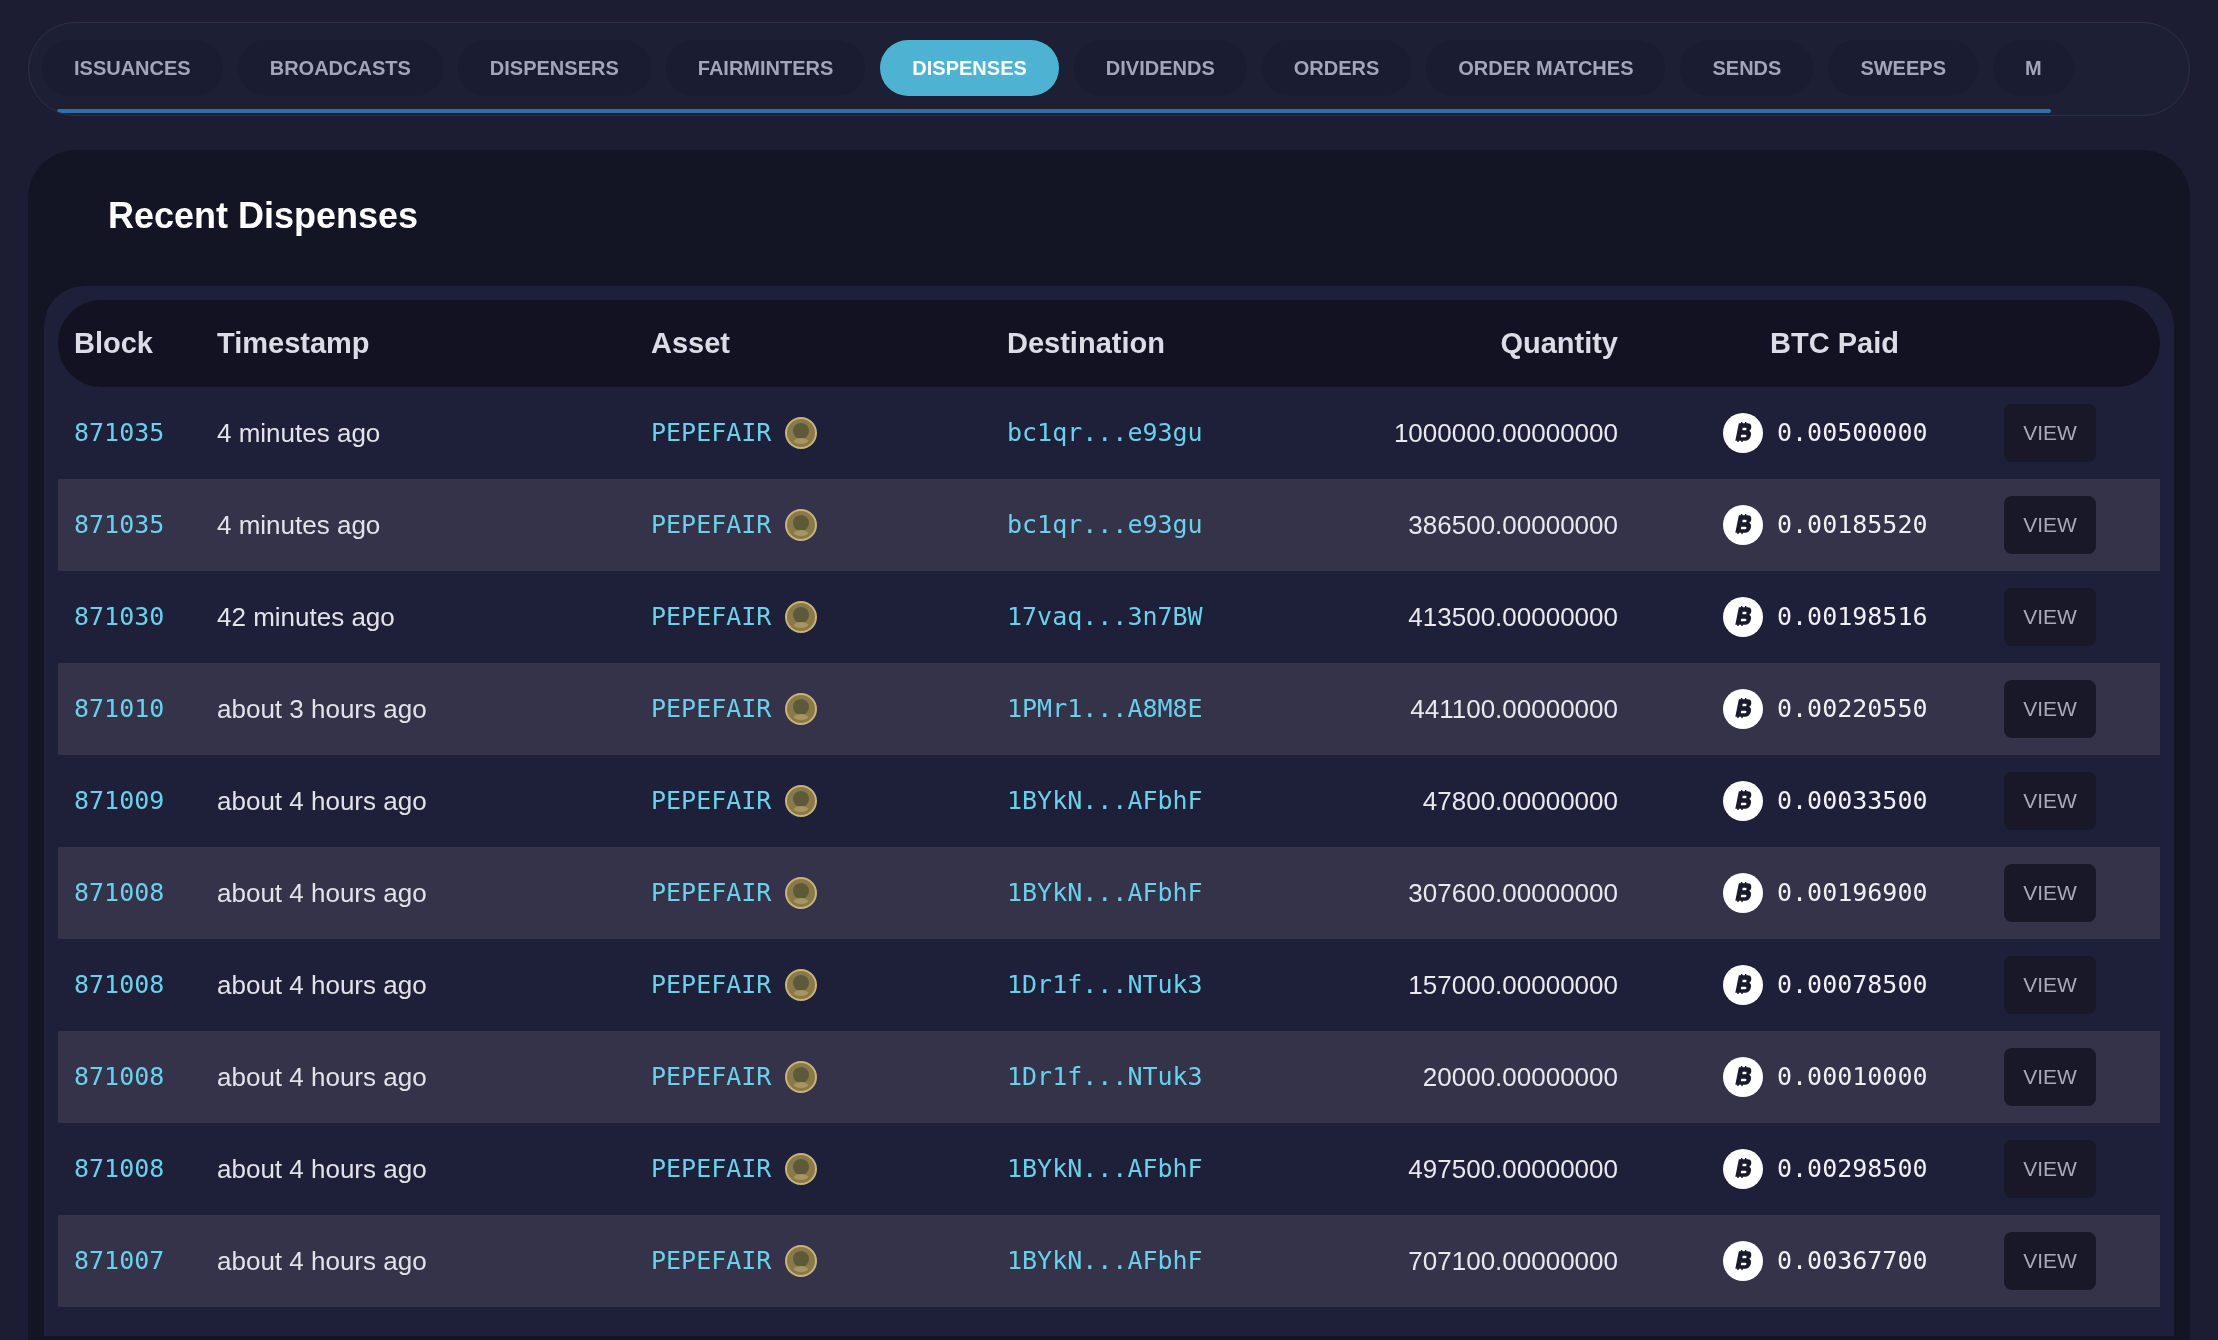 The height and width of the screenshot is (1340, 2218). I want to click on timestamp: about 3 hours ago, so click(322, 709).